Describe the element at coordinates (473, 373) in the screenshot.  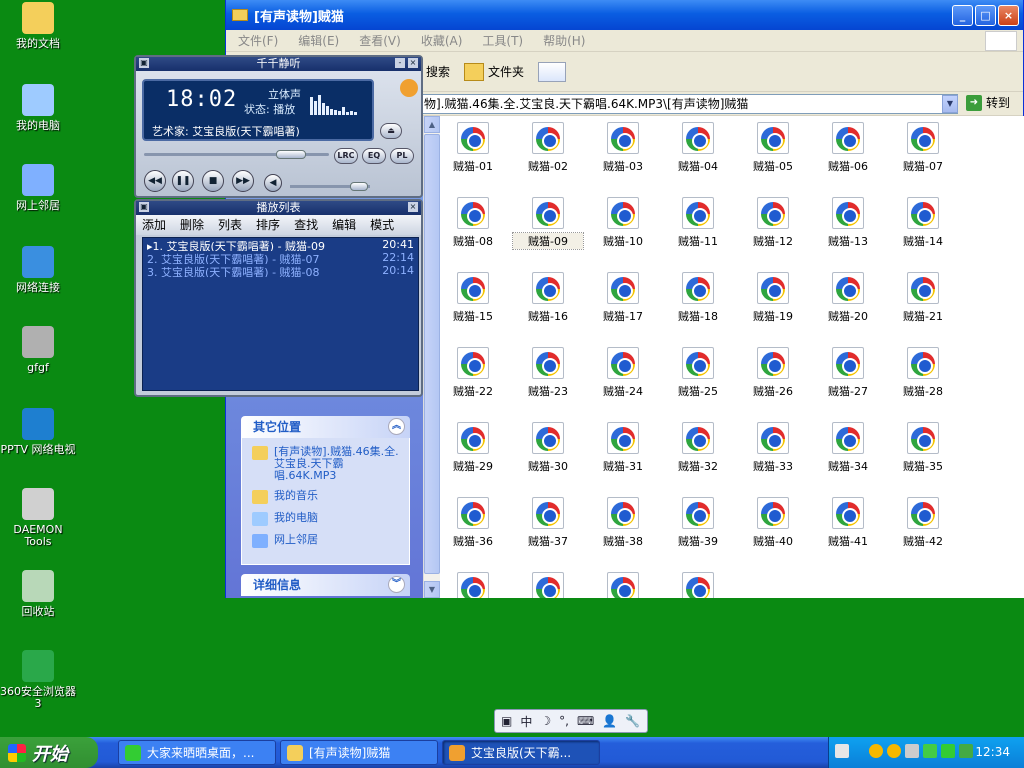
I see `file-item: 贼猫-22` at that location.